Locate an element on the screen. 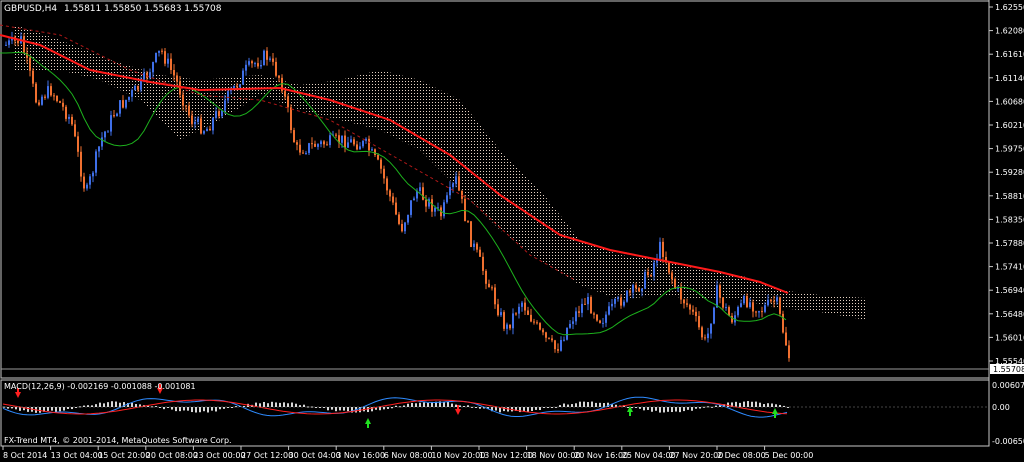 The height and width of the screenshot is (462, 1024). price-tick-label: 1.58350 is located at coordinates (1009, 219).